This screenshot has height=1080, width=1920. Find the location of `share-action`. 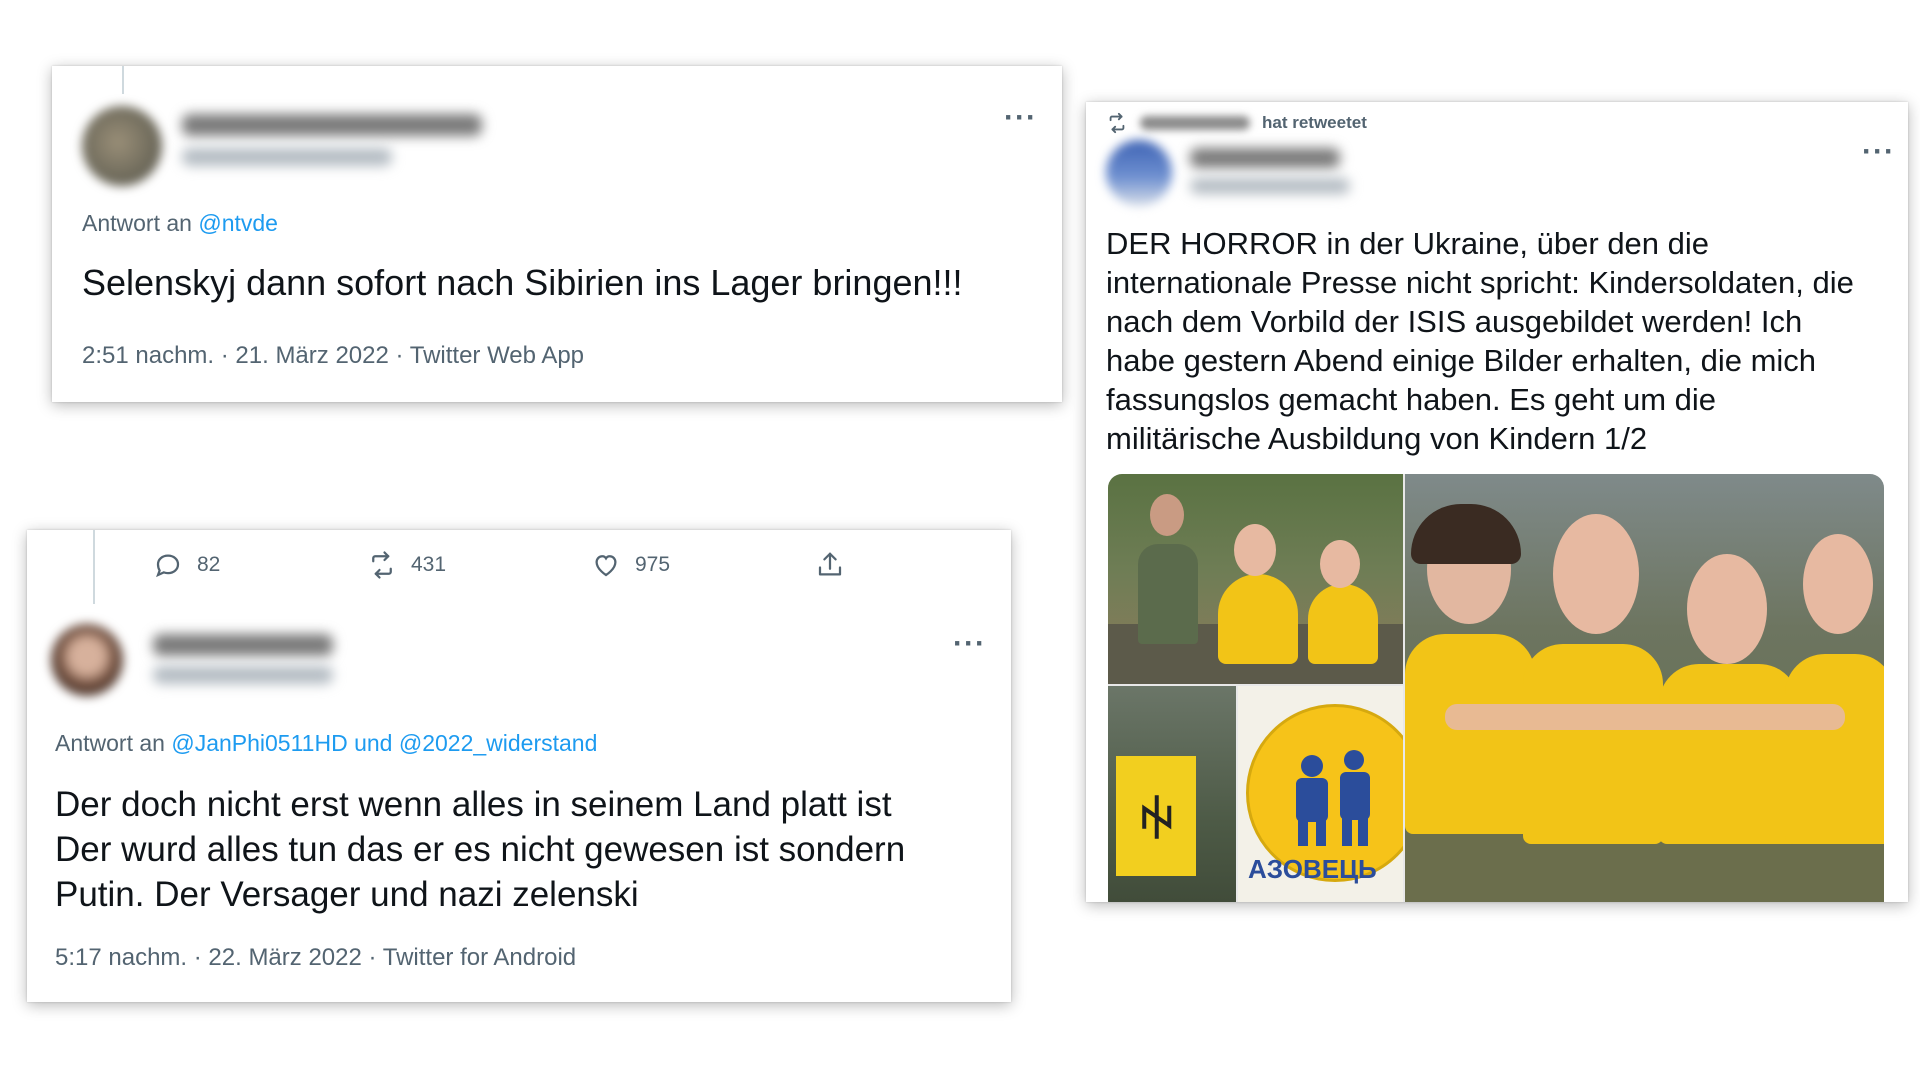

share-action is located at coordinates (830, 565).